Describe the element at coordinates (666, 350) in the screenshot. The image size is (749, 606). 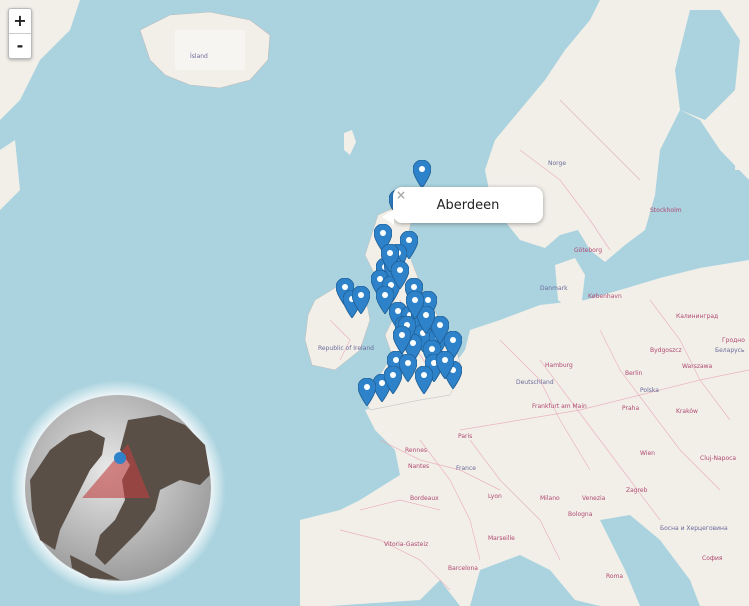
I see `label-bydgoszcz: Bydgoszcz` at that location.